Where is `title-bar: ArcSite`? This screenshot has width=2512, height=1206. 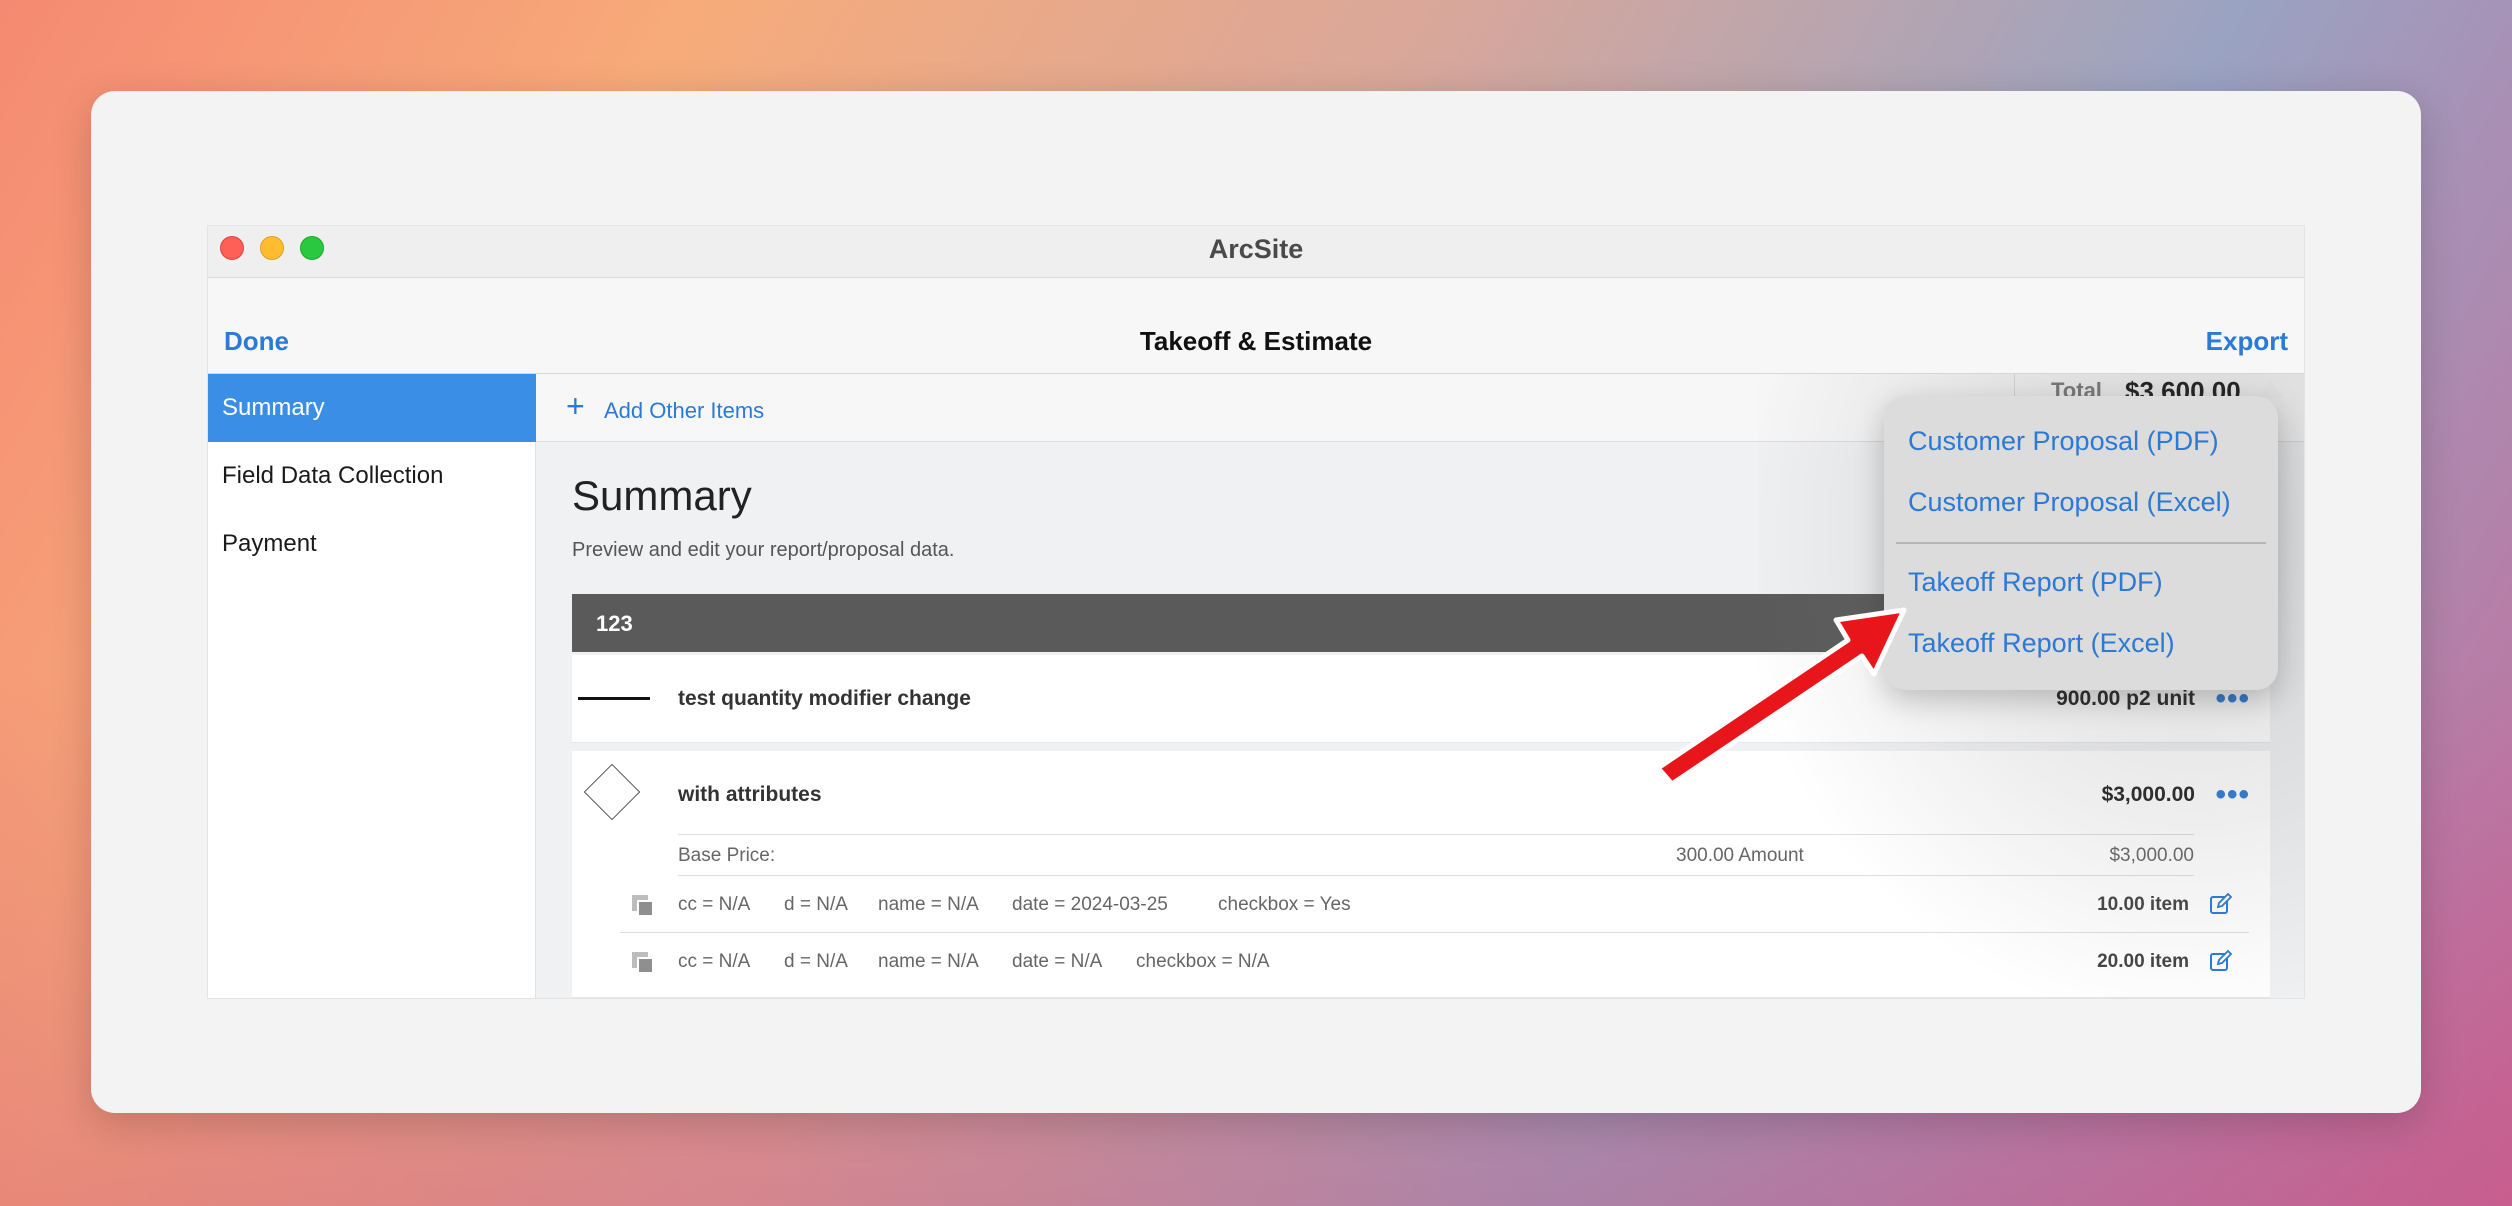
title-bar: ArcSite is located at coordinates (1256, 252).